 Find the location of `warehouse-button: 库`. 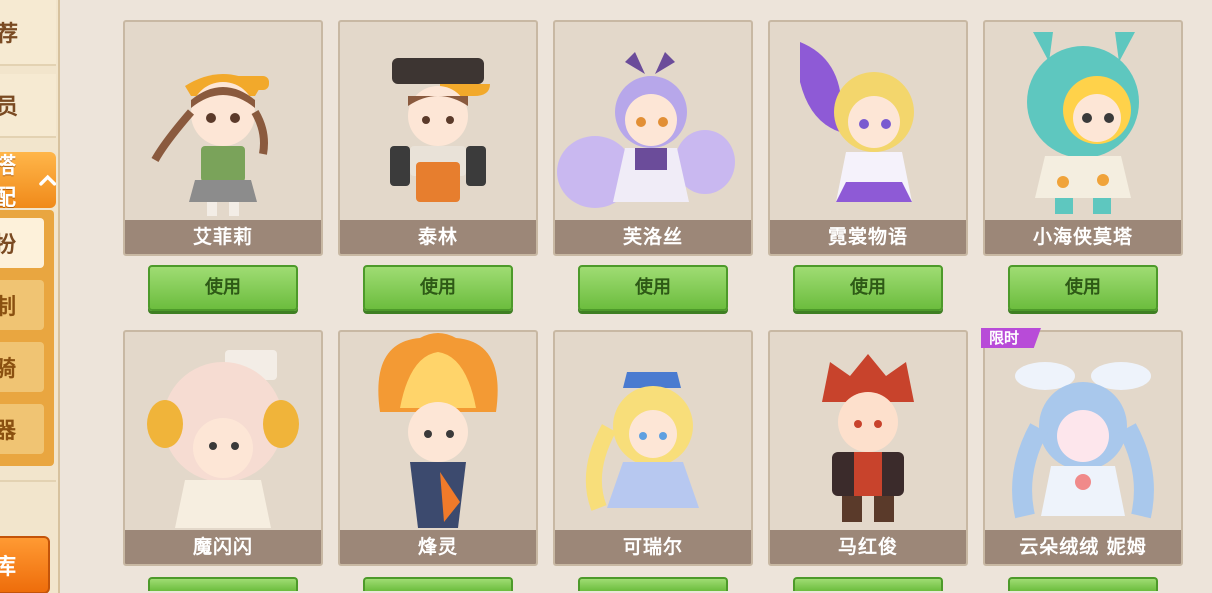

warehouse-button: 库 is located at coordinates (25, 564).